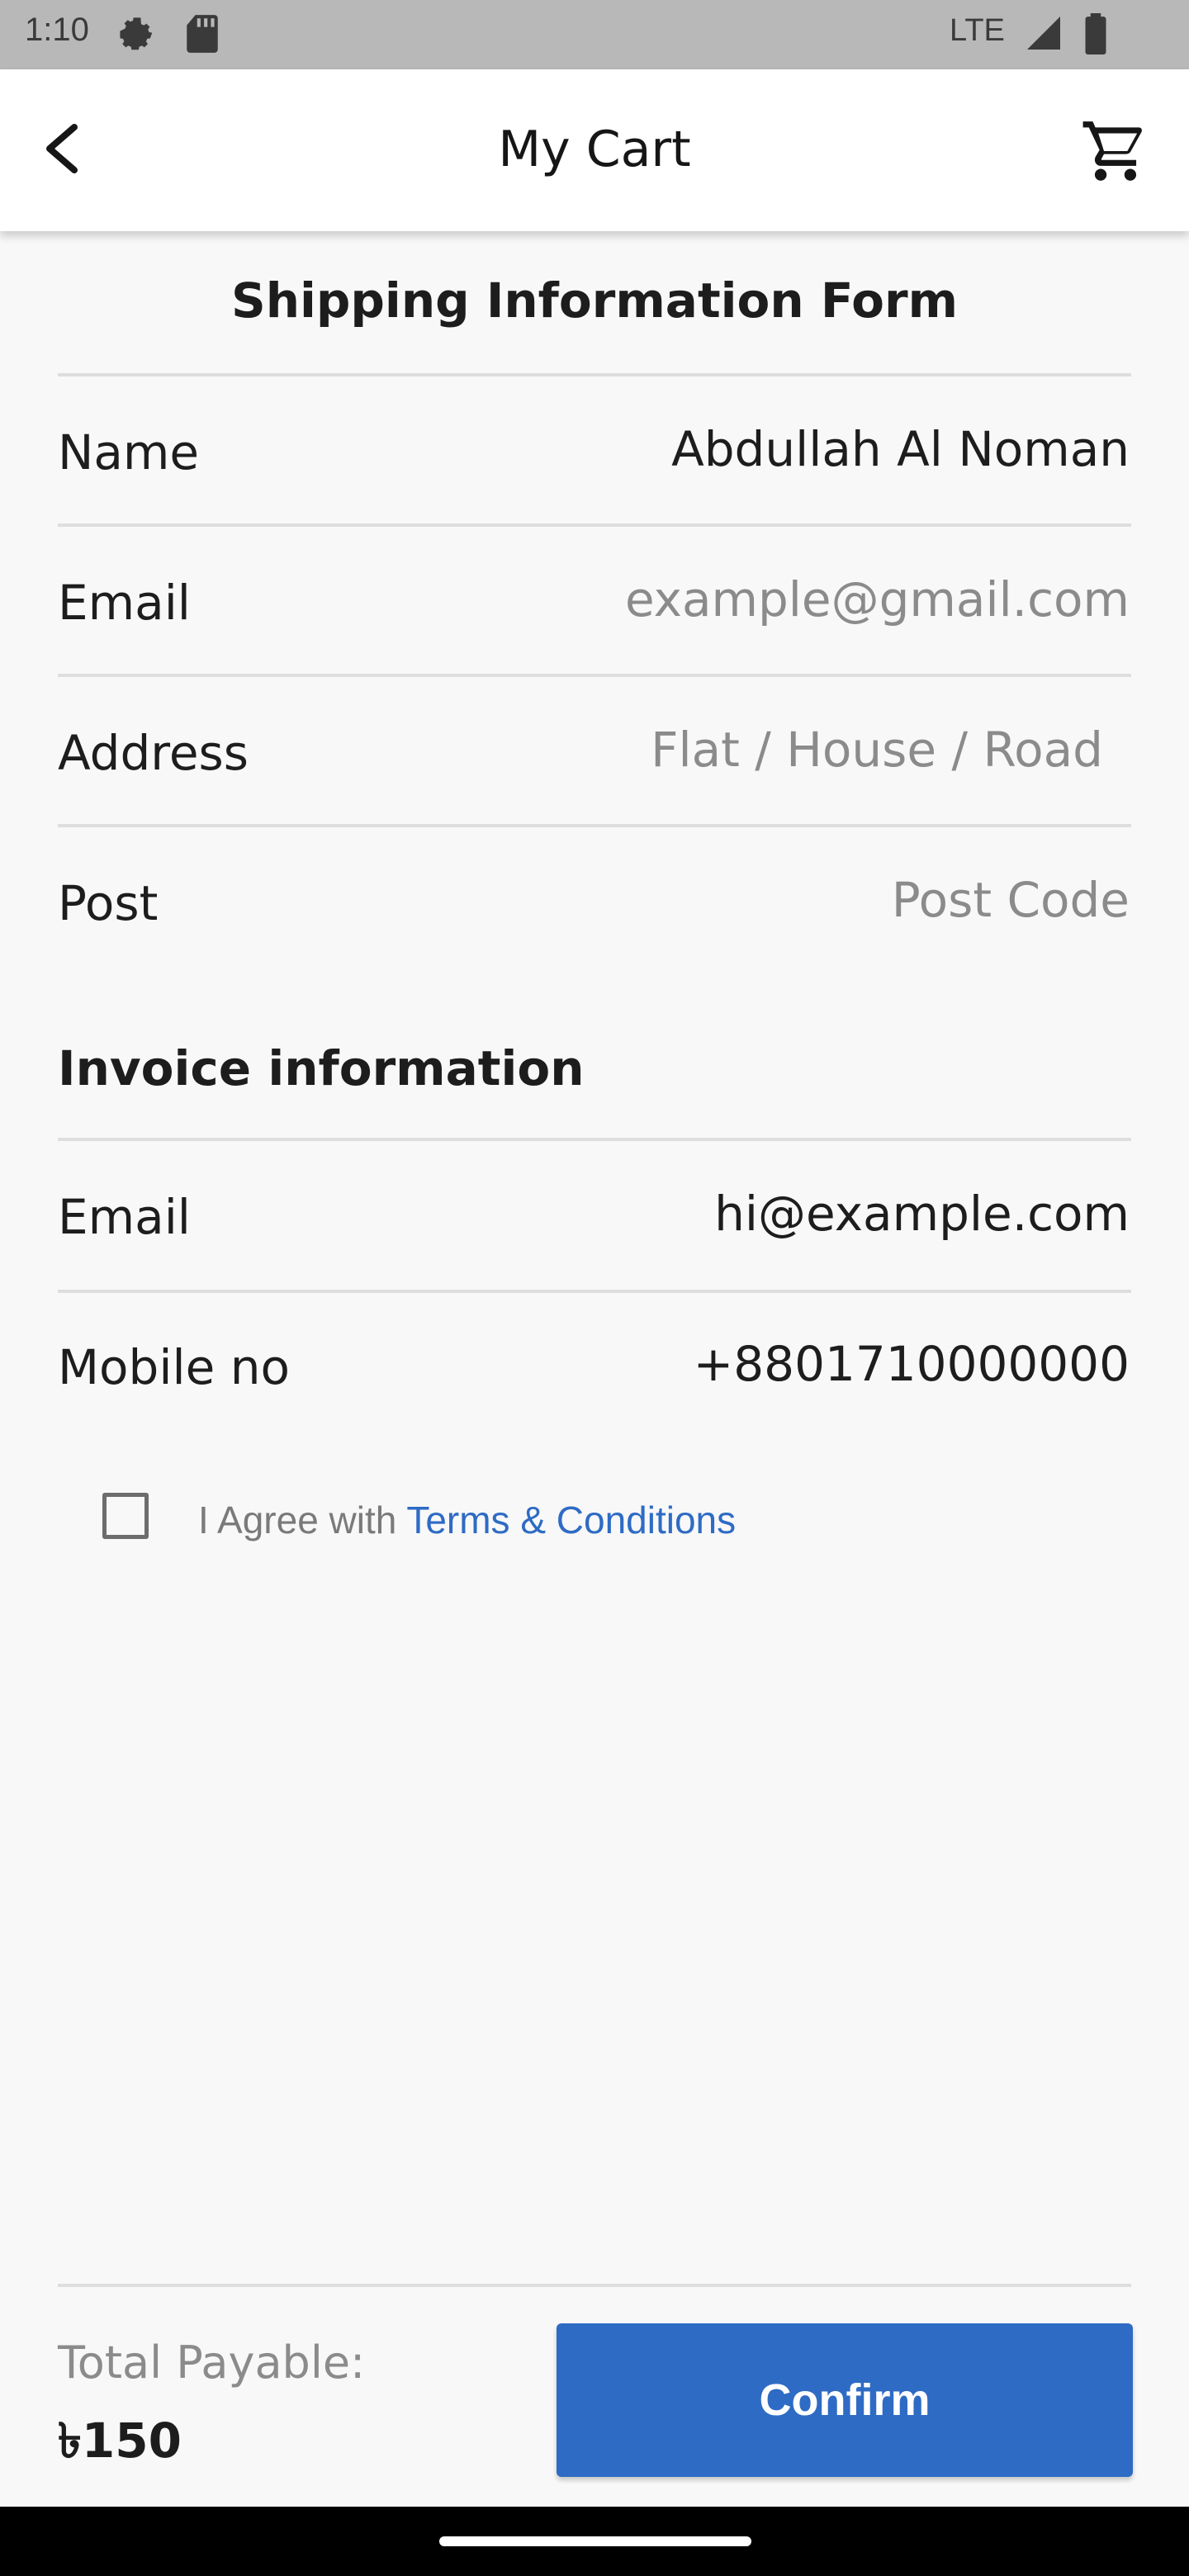 The image size is (1189, 2576). What do you see at coordinates (202, 36) in the screenshot?
I see `sd-card-icon` at bounding box center [202, 36].